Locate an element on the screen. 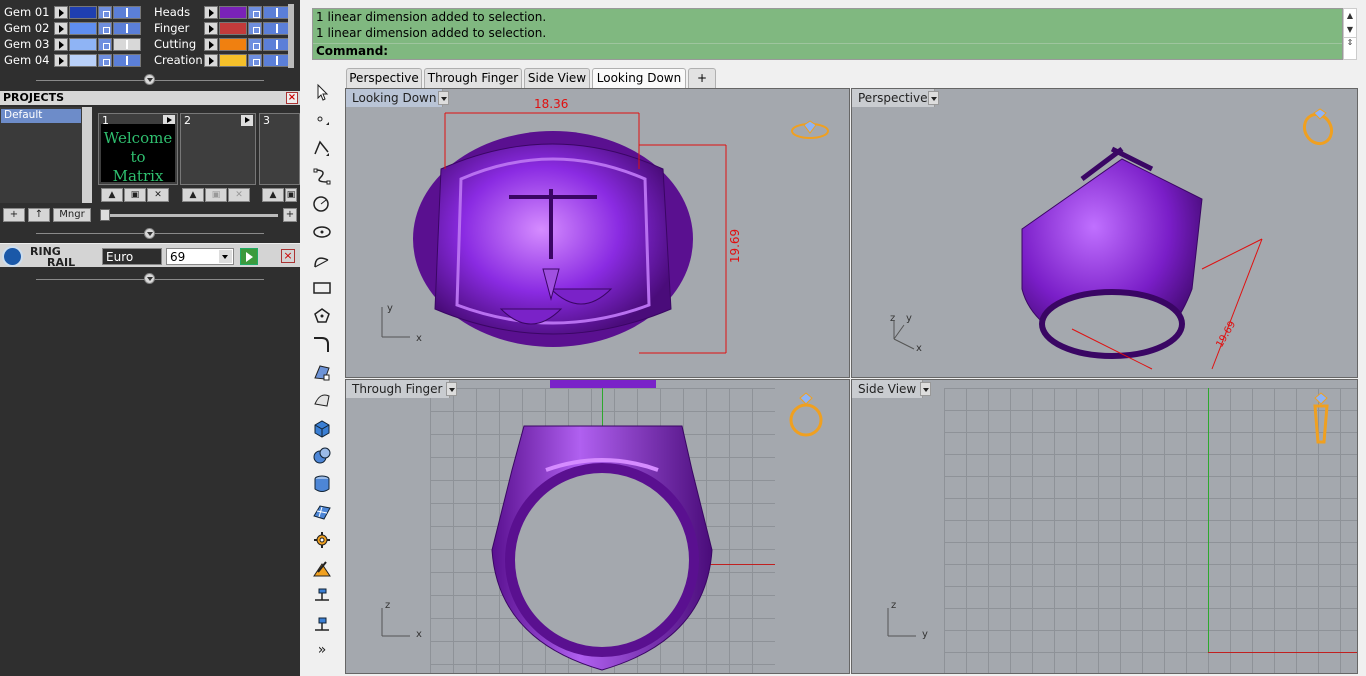 The width and height of the screenshot is (1366, 676). viewport-title: Through Finger is located at coordinates (398, 389).